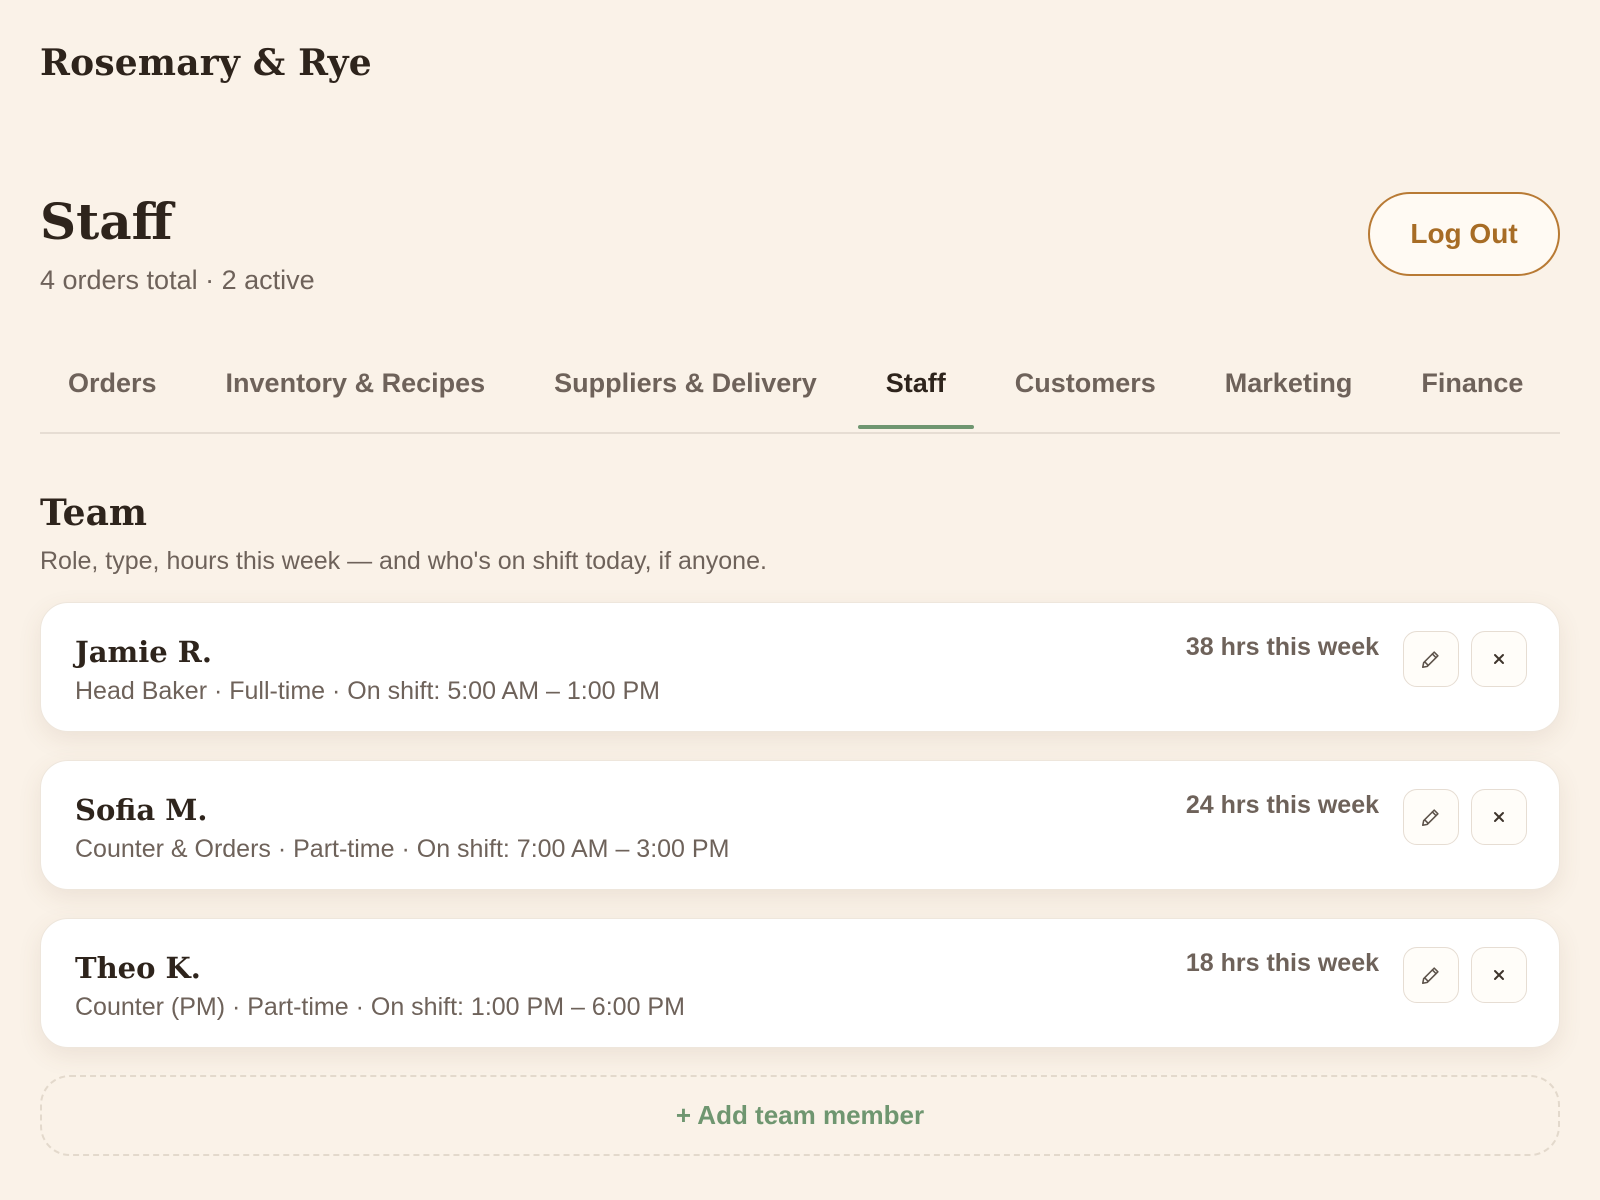  I want to click on team-member-name: Jamie R., so click(143, 652).